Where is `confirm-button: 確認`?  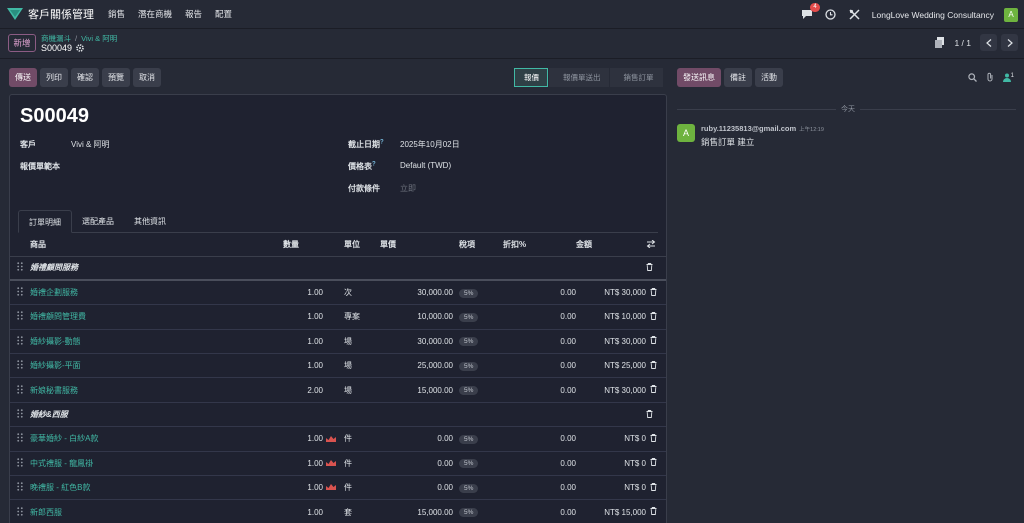 confirm-button: 確認 is located at coordinates (85, 77).